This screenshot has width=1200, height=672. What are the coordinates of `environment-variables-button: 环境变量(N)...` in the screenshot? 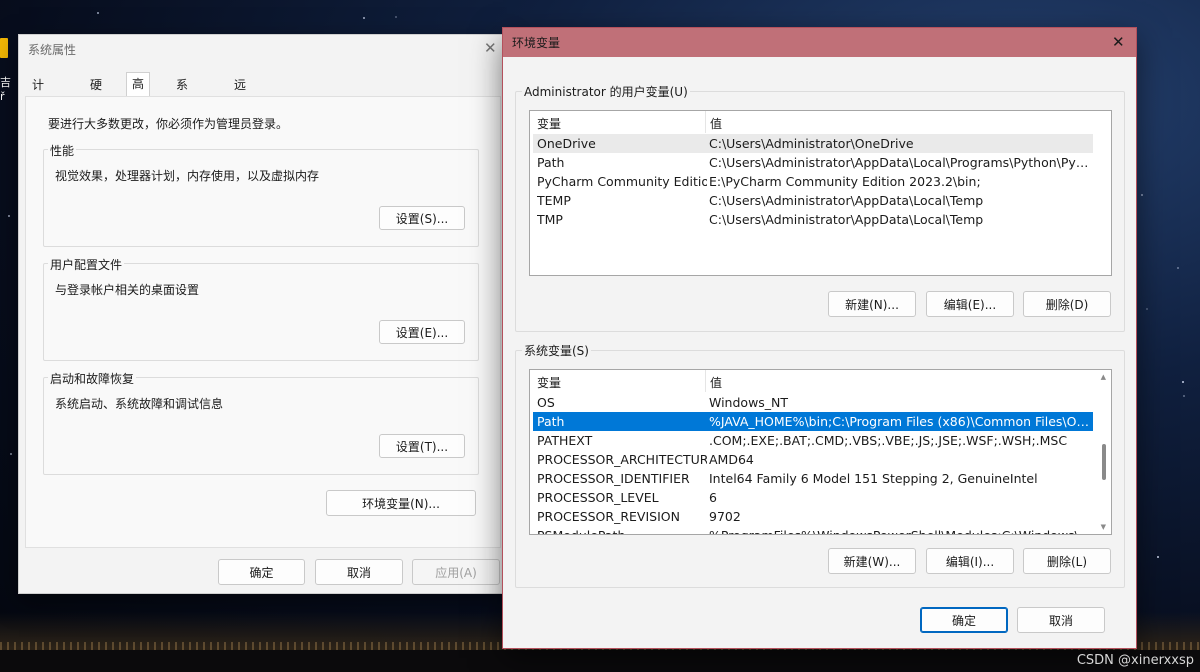 It's located at (401, 503).